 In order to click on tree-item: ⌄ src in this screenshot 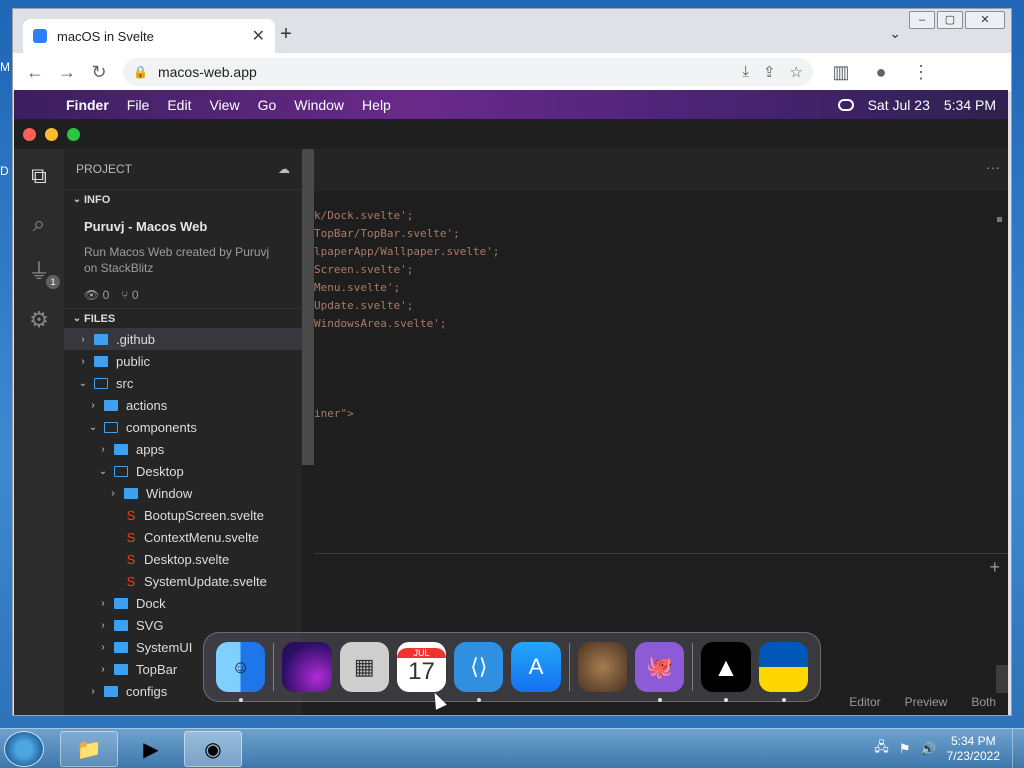, I will do `click(183, 383)`.